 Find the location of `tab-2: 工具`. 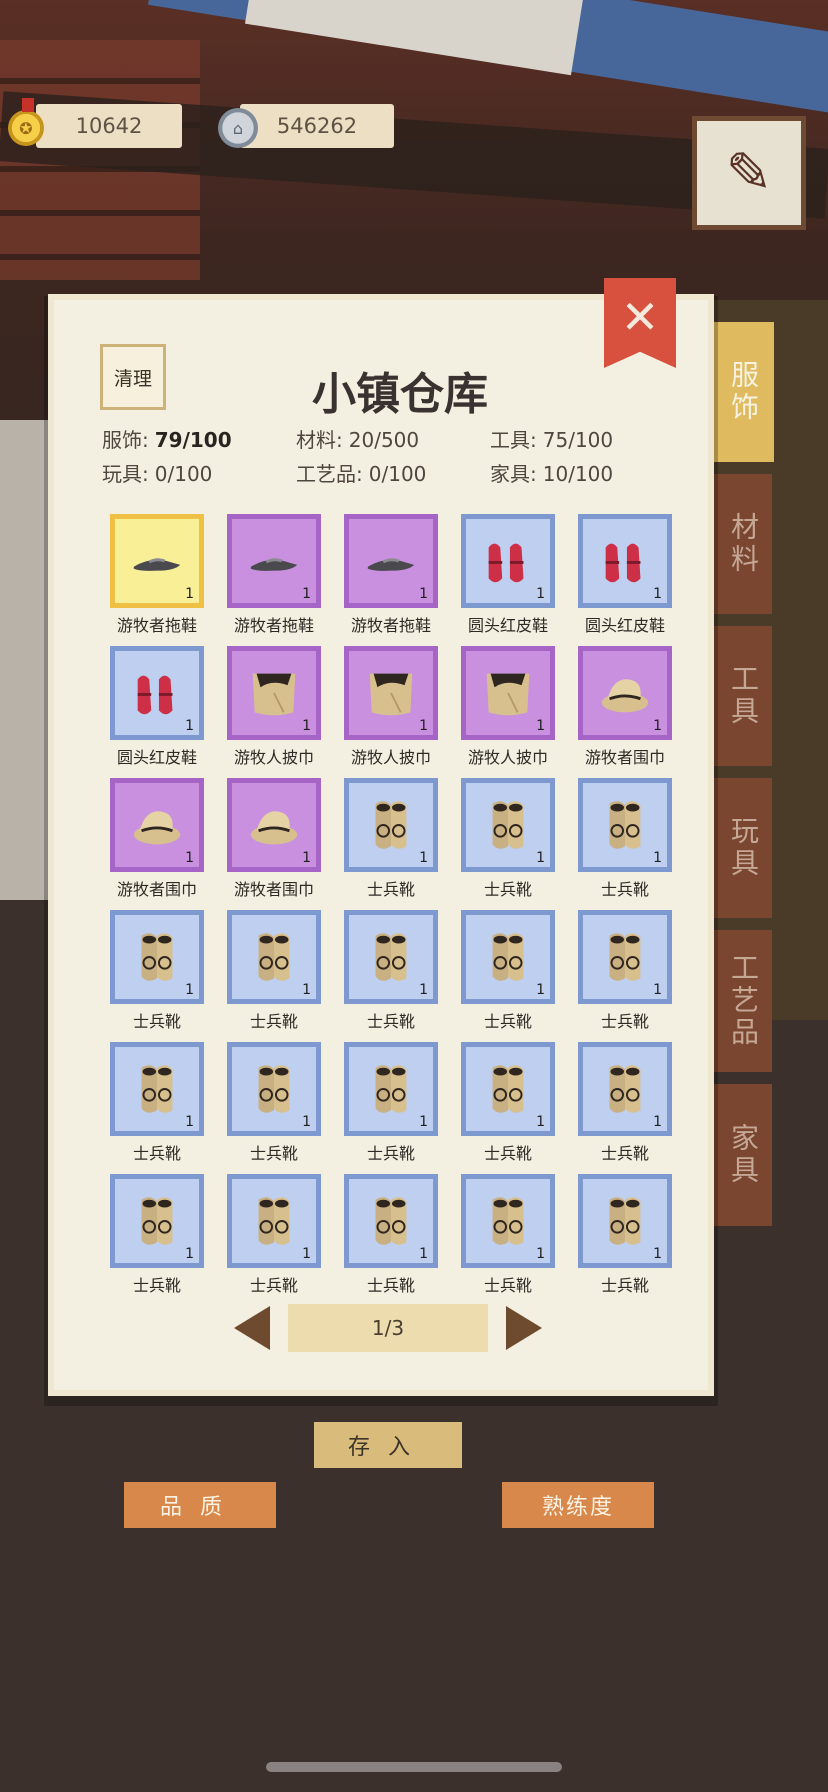

tab-2: 工具 is located at coordinates (743, 696).